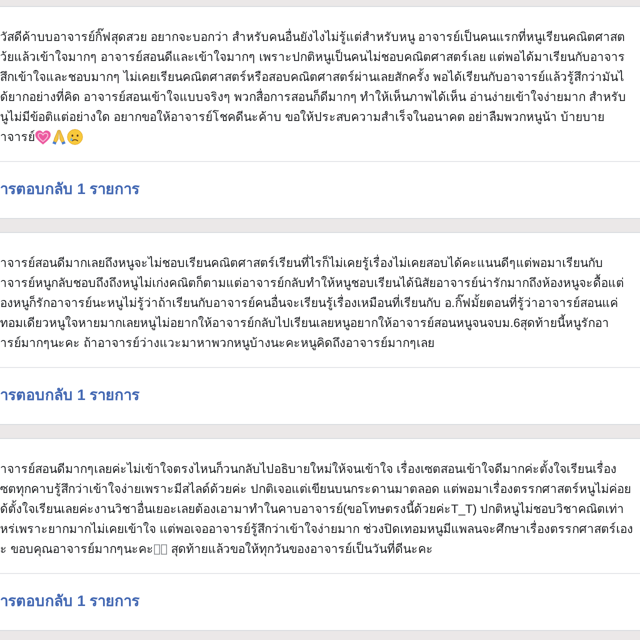 The width and height of the screenshot is (640, 640). Describe the element at coordinates (75, 137) in the screenshot. I see `crying-face-icon` at that location.